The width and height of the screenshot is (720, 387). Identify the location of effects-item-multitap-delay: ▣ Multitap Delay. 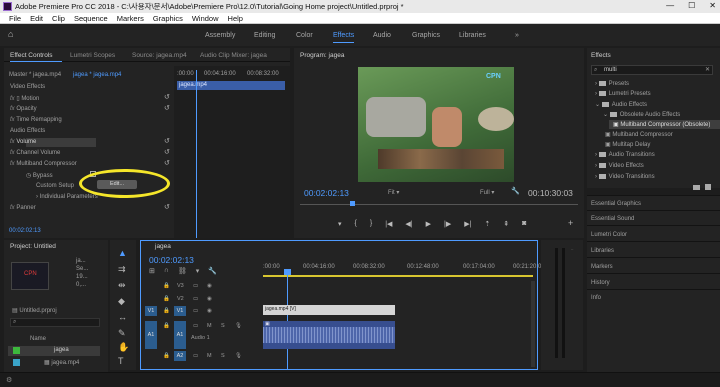
(627, 144).